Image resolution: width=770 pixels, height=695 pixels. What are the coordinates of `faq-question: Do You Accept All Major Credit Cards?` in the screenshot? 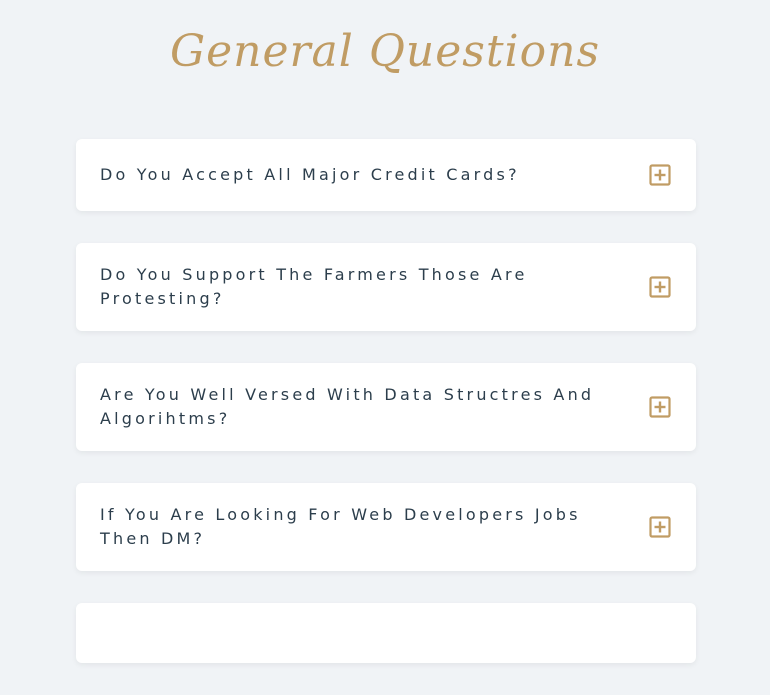 It's located at (310, 174).